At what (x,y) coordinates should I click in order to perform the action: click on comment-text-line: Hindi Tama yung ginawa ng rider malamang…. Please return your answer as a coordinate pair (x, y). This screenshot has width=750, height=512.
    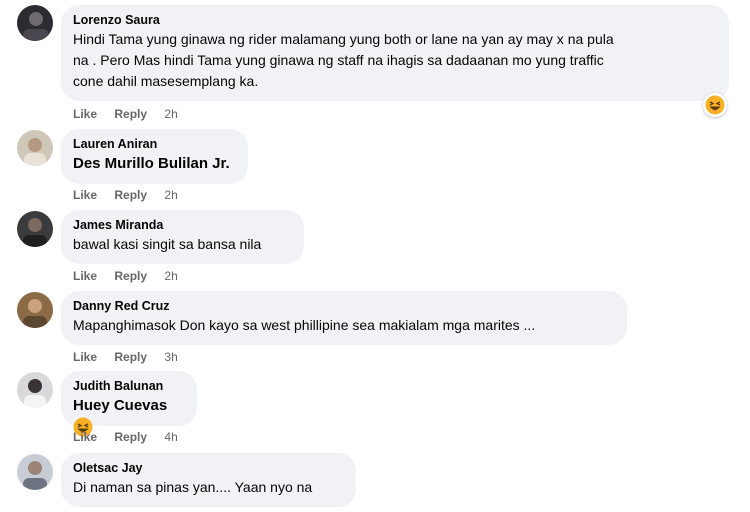
    Looking at the image, I should click on (343, 39).